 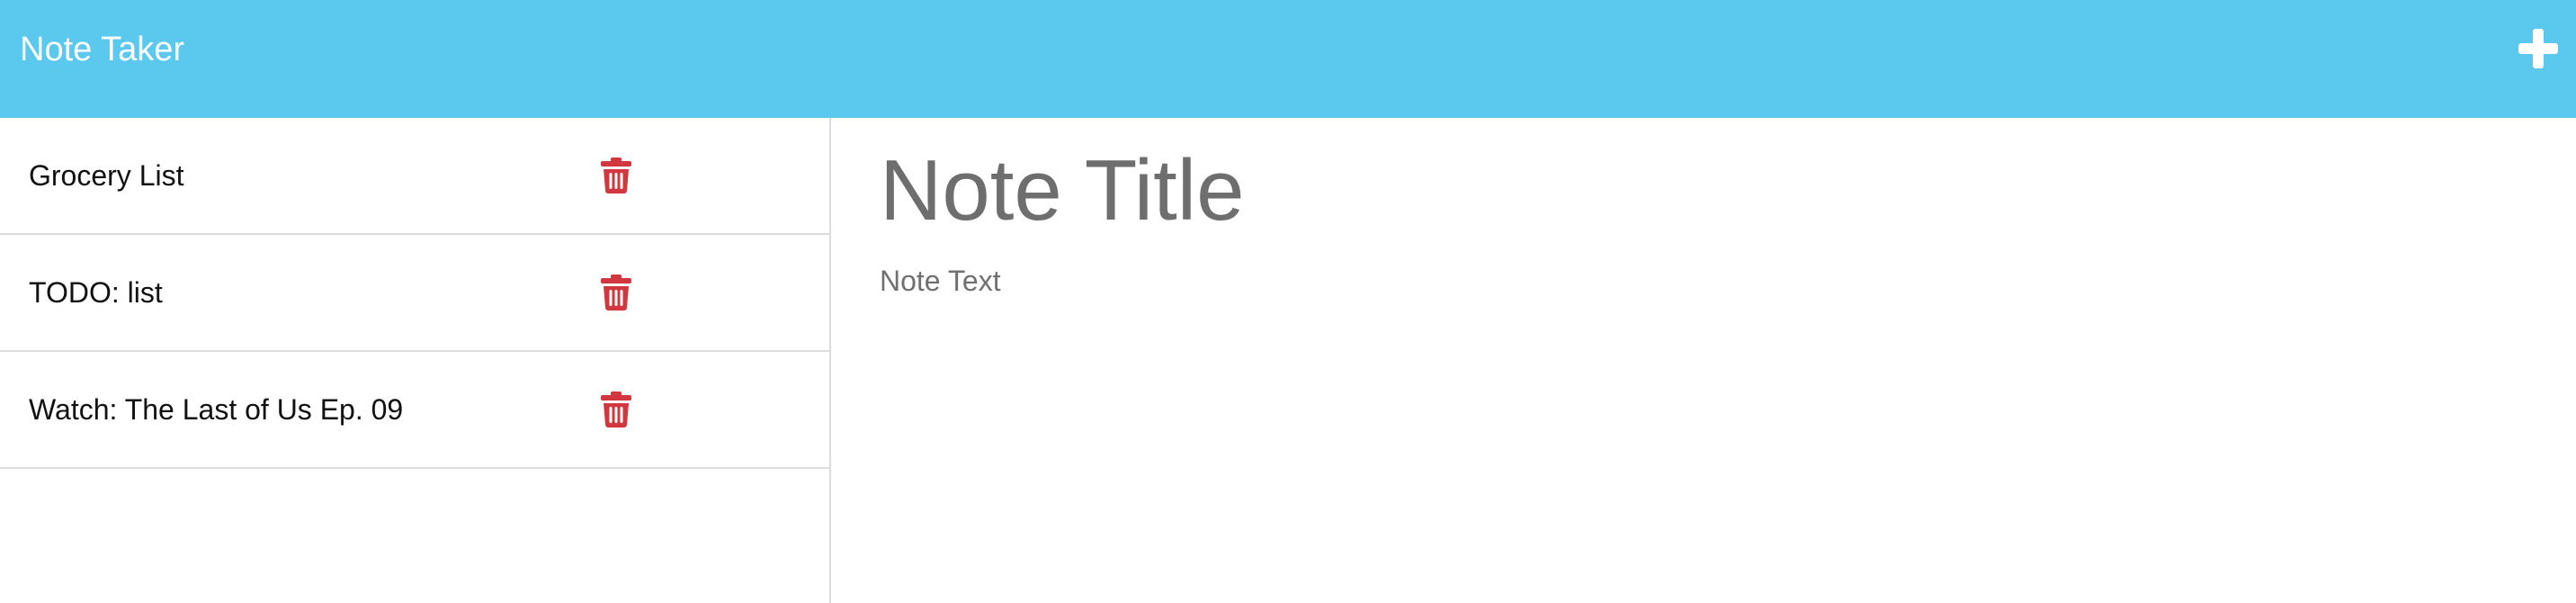 I want to click on new-note-button, so click(x=2538, y=48).